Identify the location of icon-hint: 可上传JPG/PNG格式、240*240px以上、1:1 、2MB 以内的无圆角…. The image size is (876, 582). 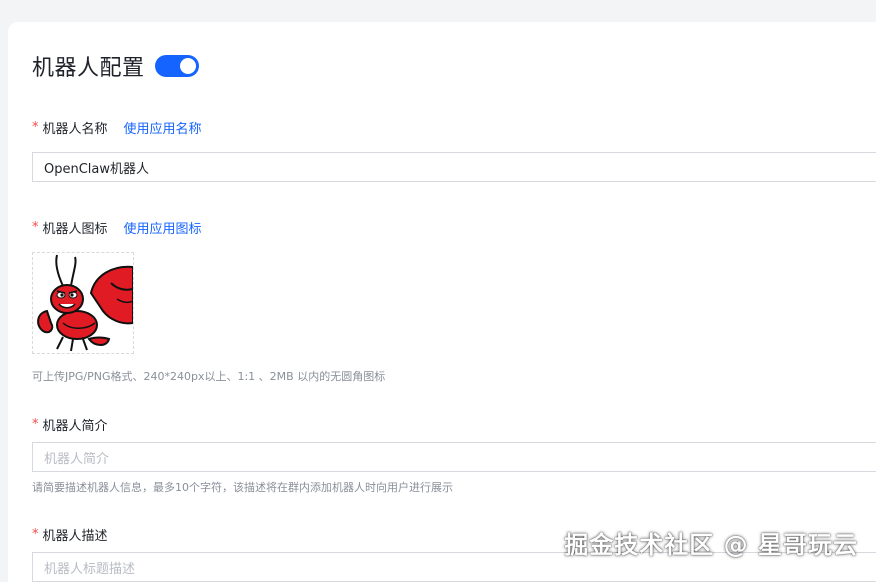
(208, 376).